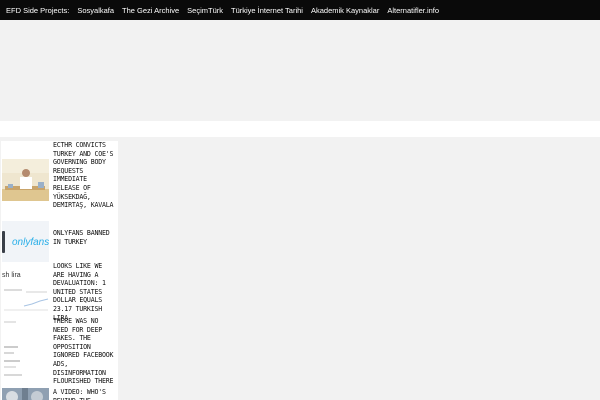 The image size is (600, 400). I want to click on nav-link-sosyalkafa: Sosyalkafa, so click(95, 10).